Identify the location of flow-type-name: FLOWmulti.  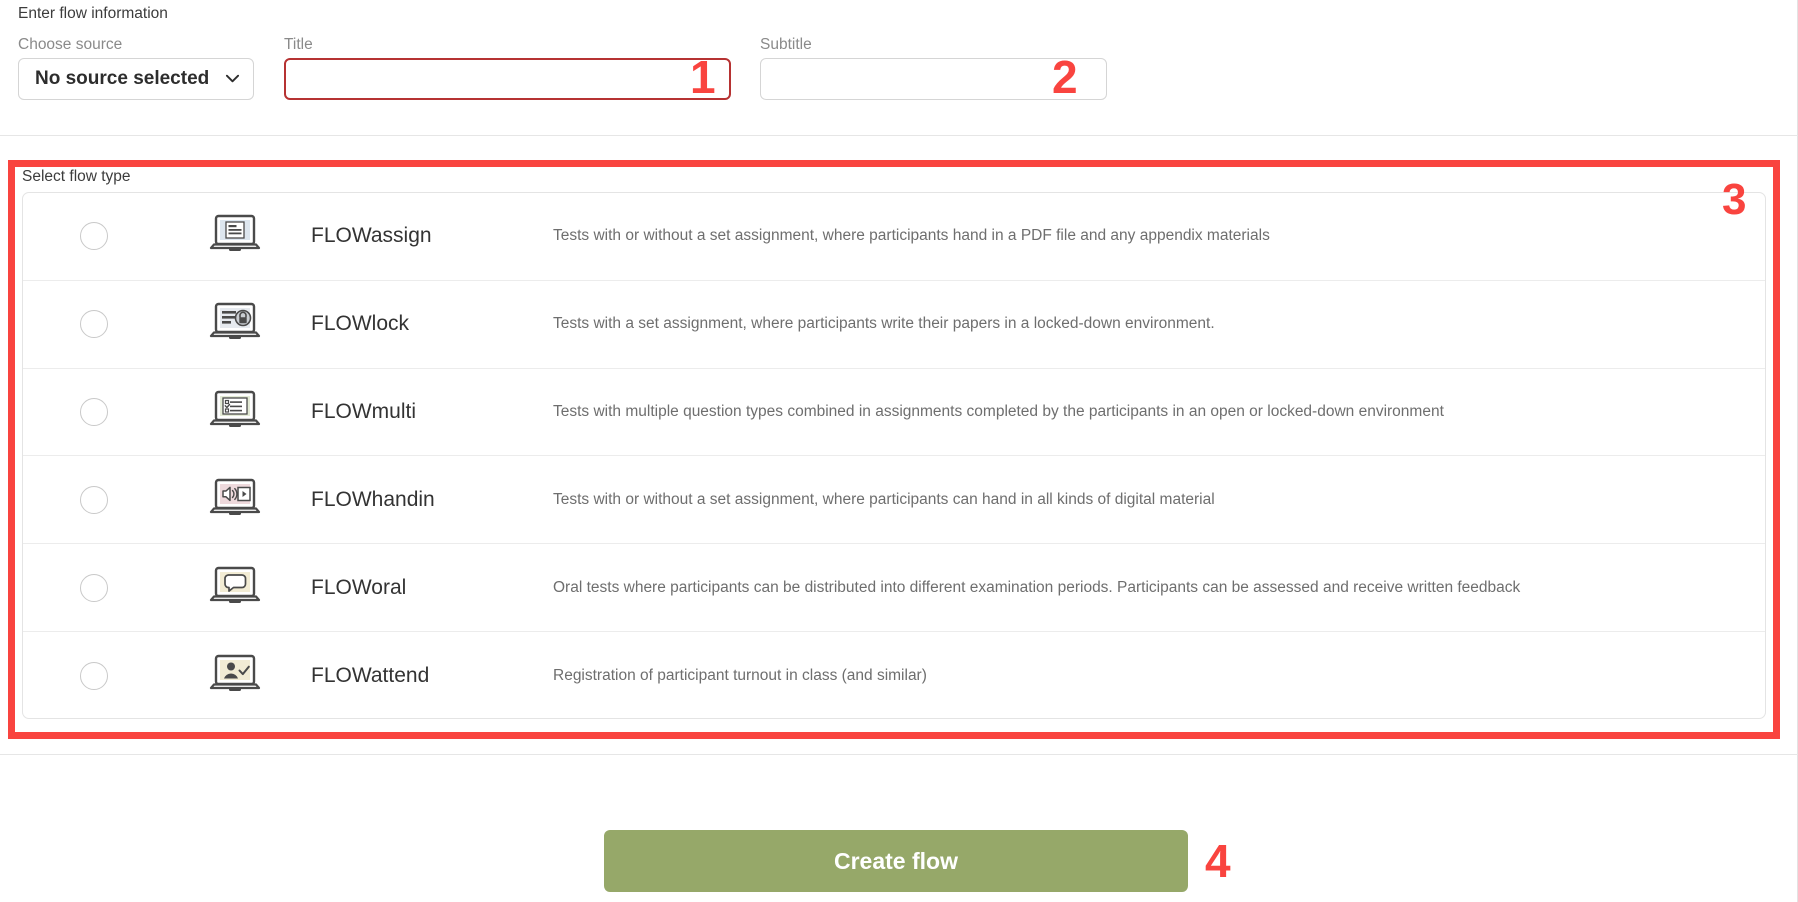
(363, 411).